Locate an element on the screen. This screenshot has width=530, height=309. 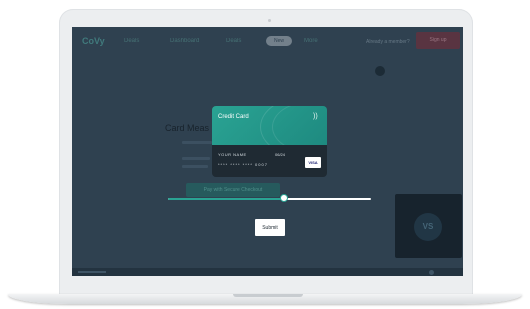
slider-fill is located at coordinates (226, 199).